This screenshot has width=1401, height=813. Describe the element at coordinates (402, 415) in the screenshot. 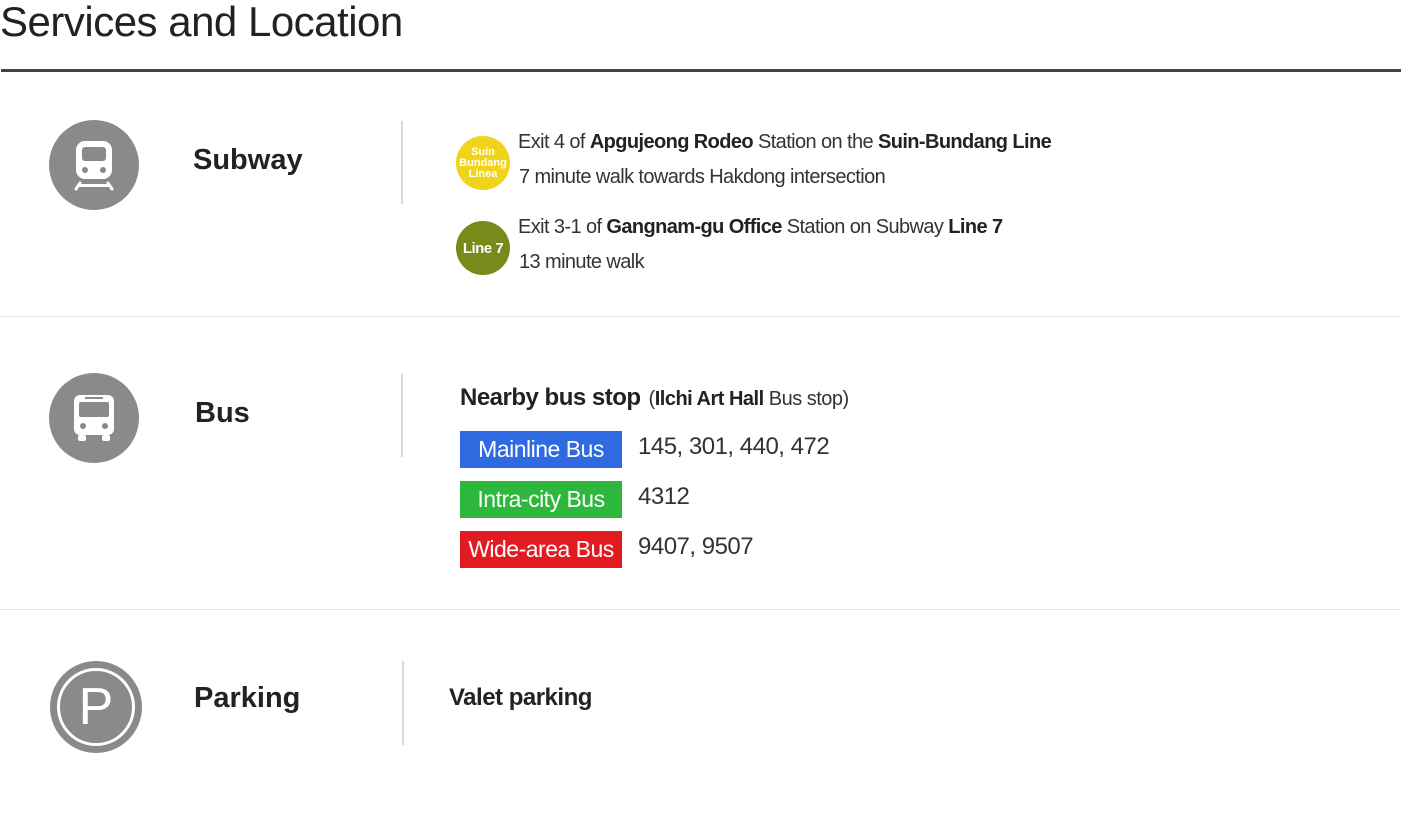

I see `bus-vertical-divider` at that location.